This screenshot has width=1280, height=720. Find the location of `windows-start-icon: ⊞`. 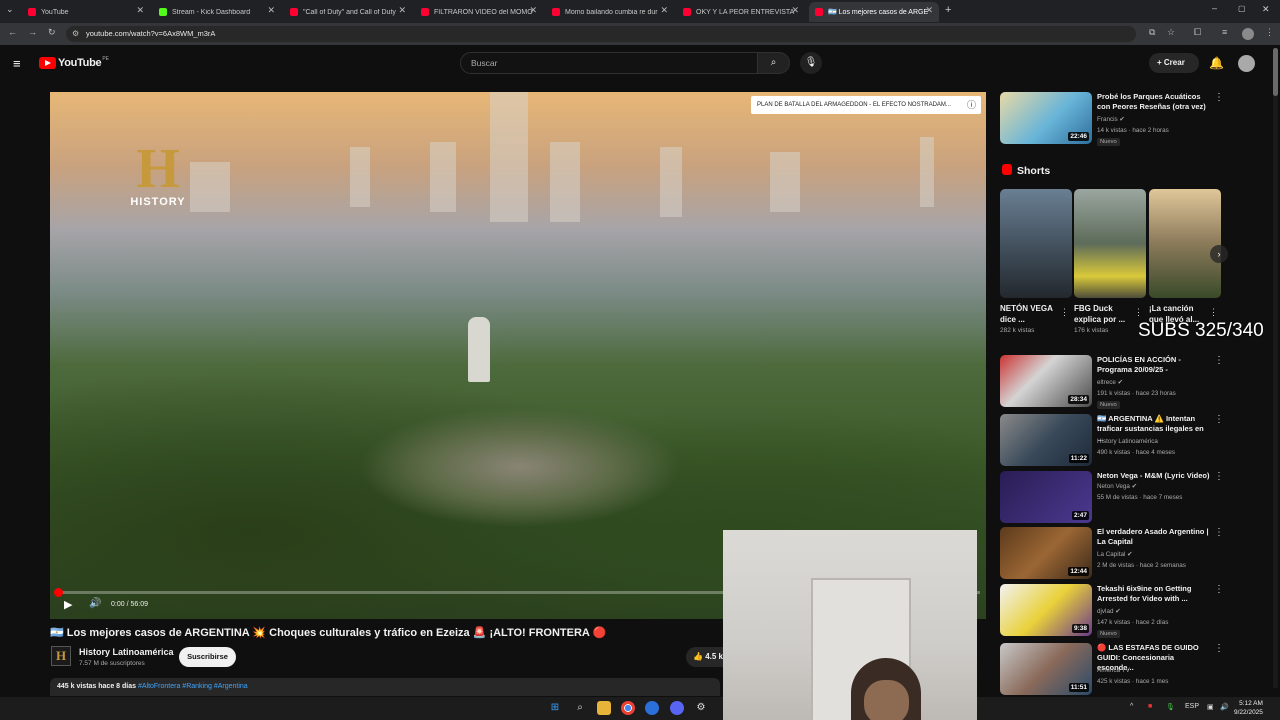

windows-start-icon: ⊞ is located at coordinates (555, 708).